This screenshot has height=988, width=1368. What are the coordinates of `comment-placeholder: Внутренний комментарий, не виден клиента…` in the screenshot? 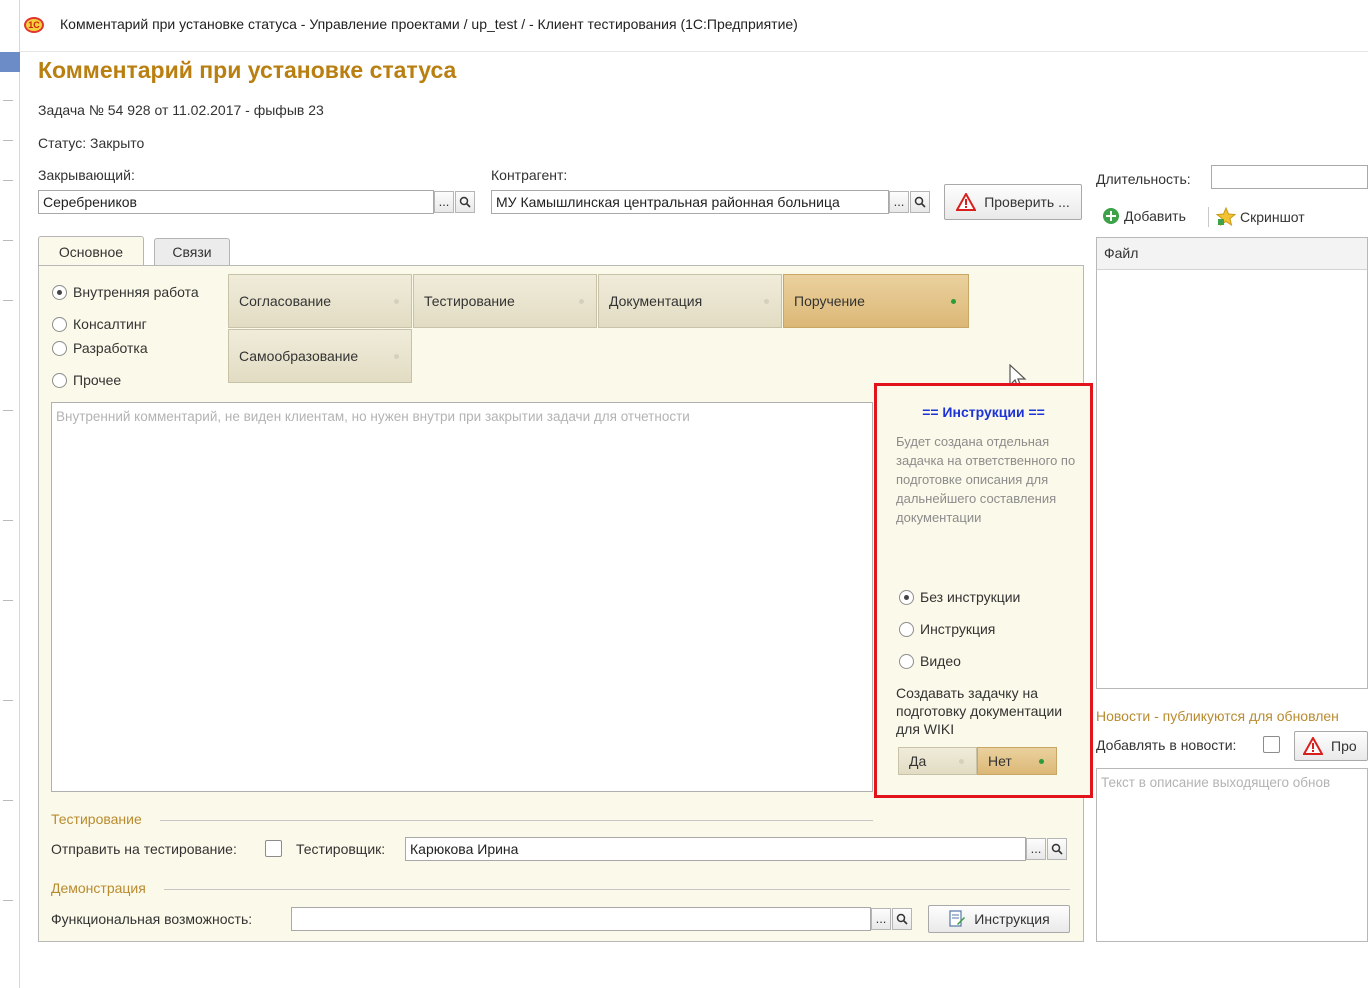 It's located at (373, 416).